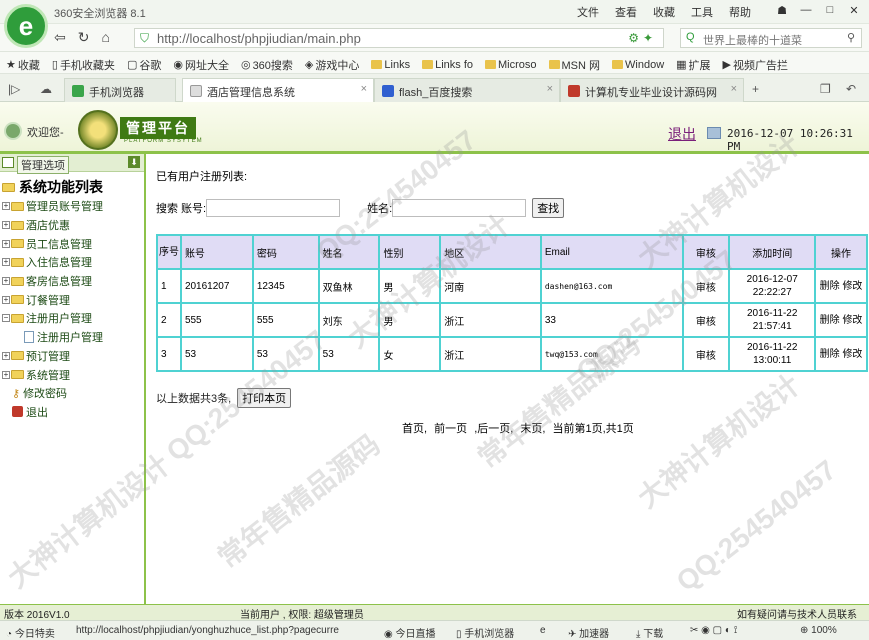  I want to click on user-permission-text: 当前用户 , 权限: 超级管理员, so click(302, 615).